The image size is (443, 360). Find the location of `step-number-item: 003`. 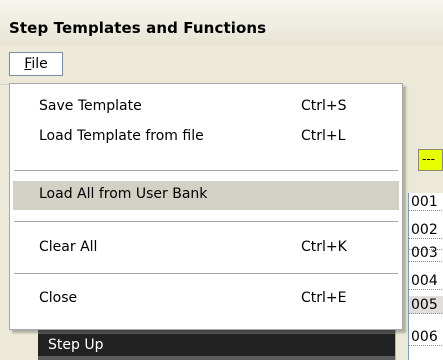

step-number-item: 003 is located at coordinates (426, 253).